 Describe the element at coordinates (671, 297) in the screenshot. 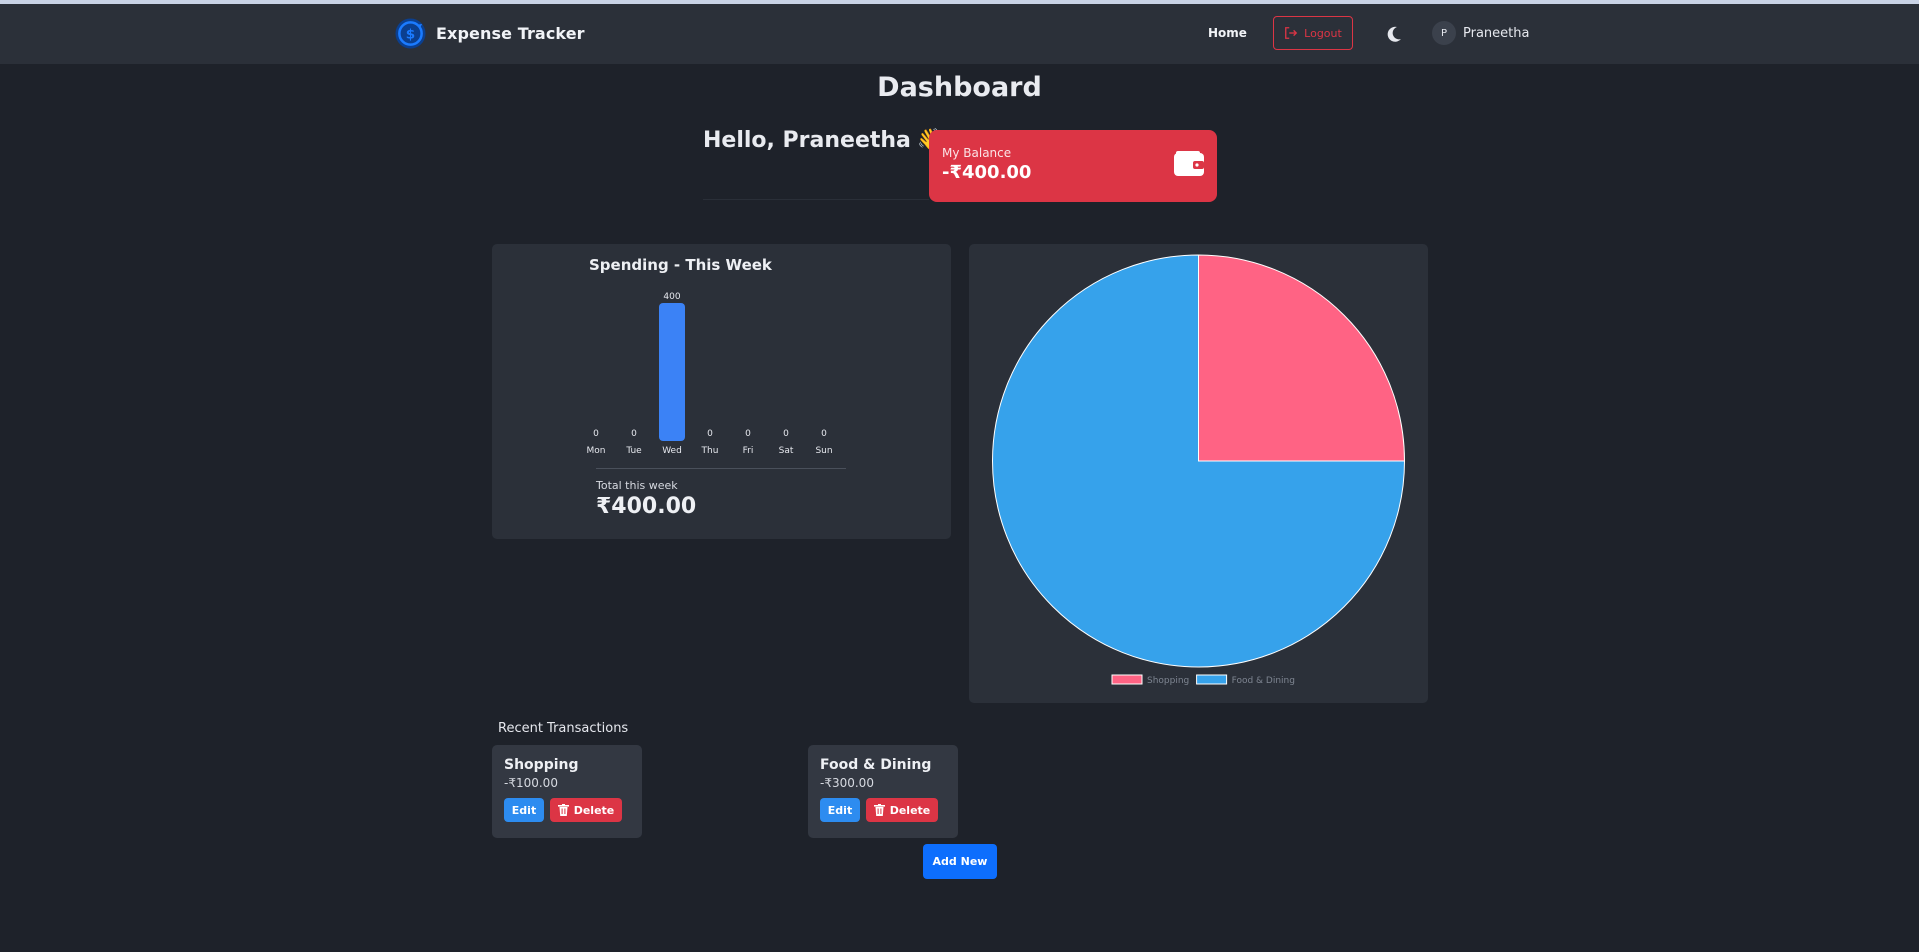

I see `bar-value-label: 400` at that location.